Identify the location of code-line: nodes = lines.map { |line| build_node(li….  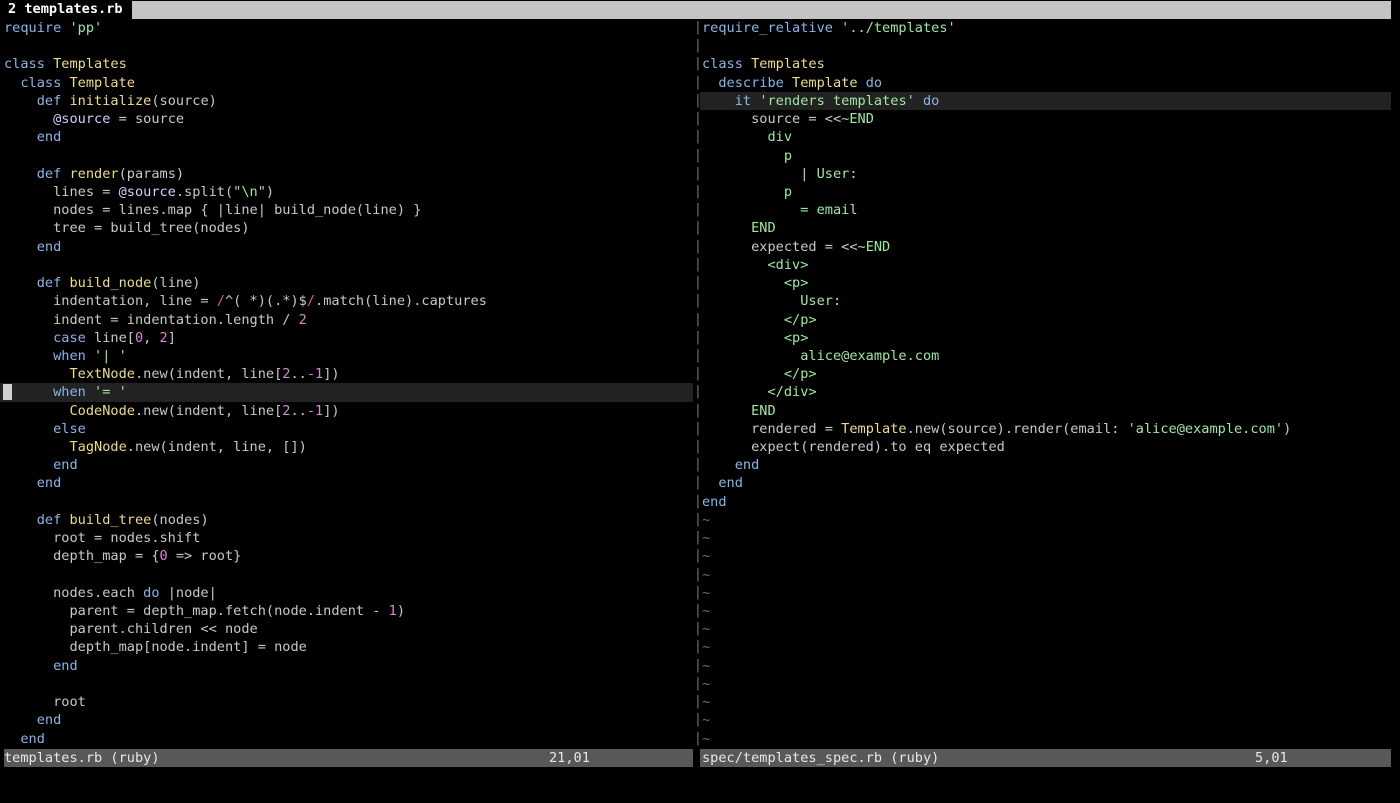
(346, 210).